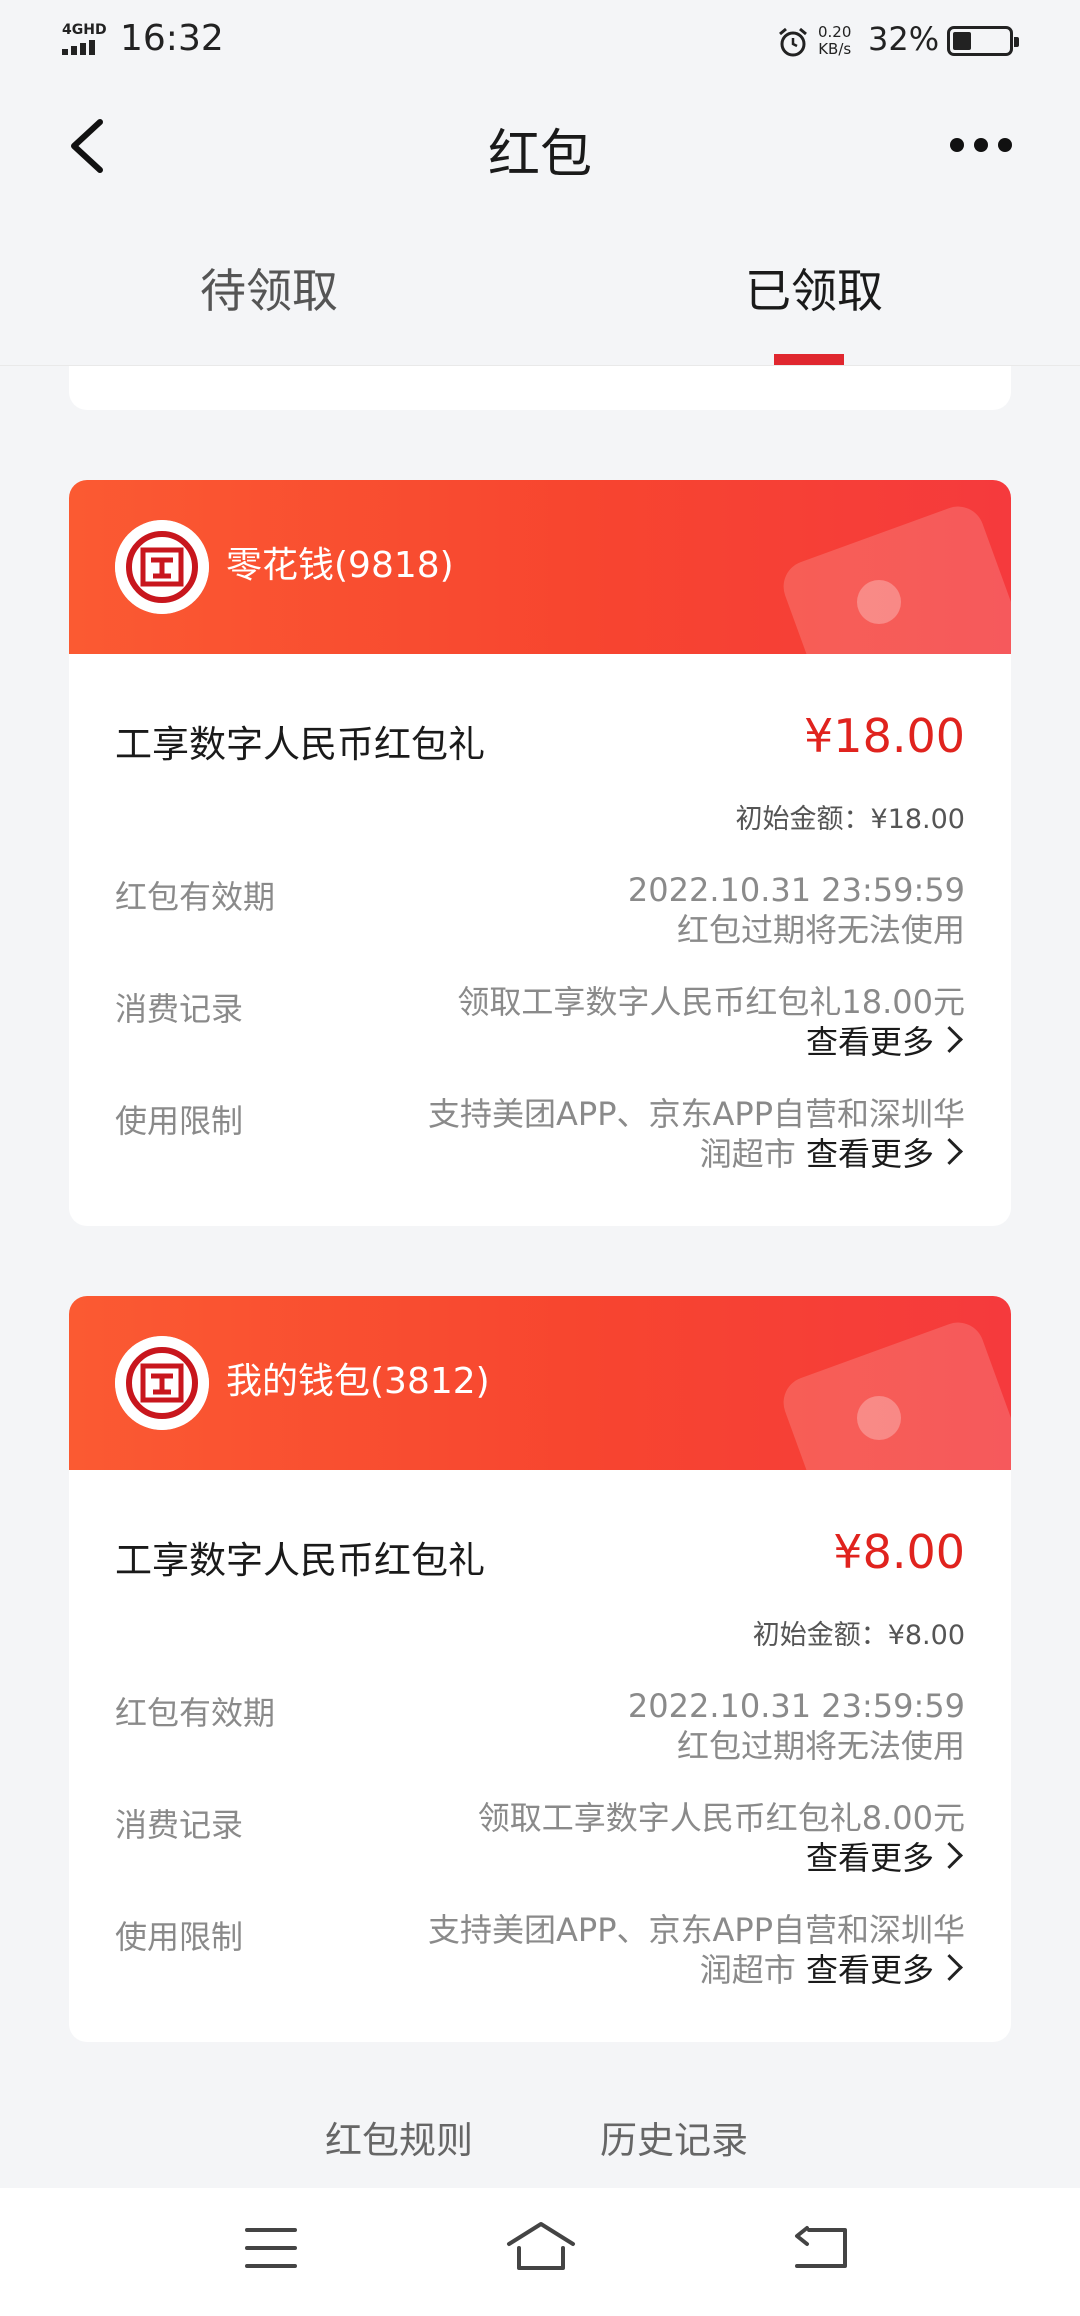  I want to click on record-value: 领取工享数字人民币红包礼8.00元 查看更多, so click(721, 1838).